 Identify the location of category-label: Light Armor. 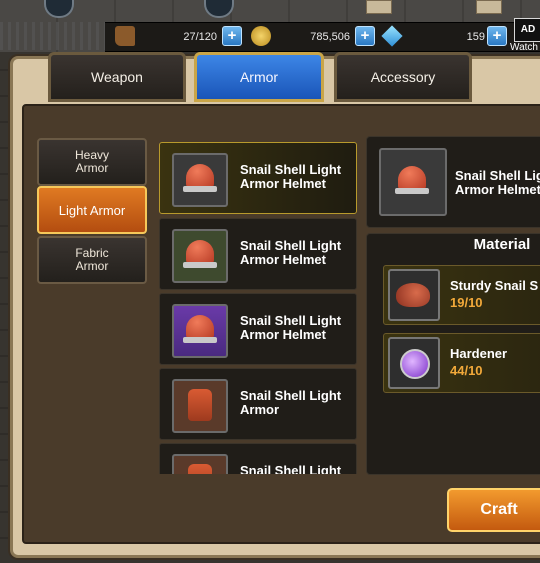
(92, 210).